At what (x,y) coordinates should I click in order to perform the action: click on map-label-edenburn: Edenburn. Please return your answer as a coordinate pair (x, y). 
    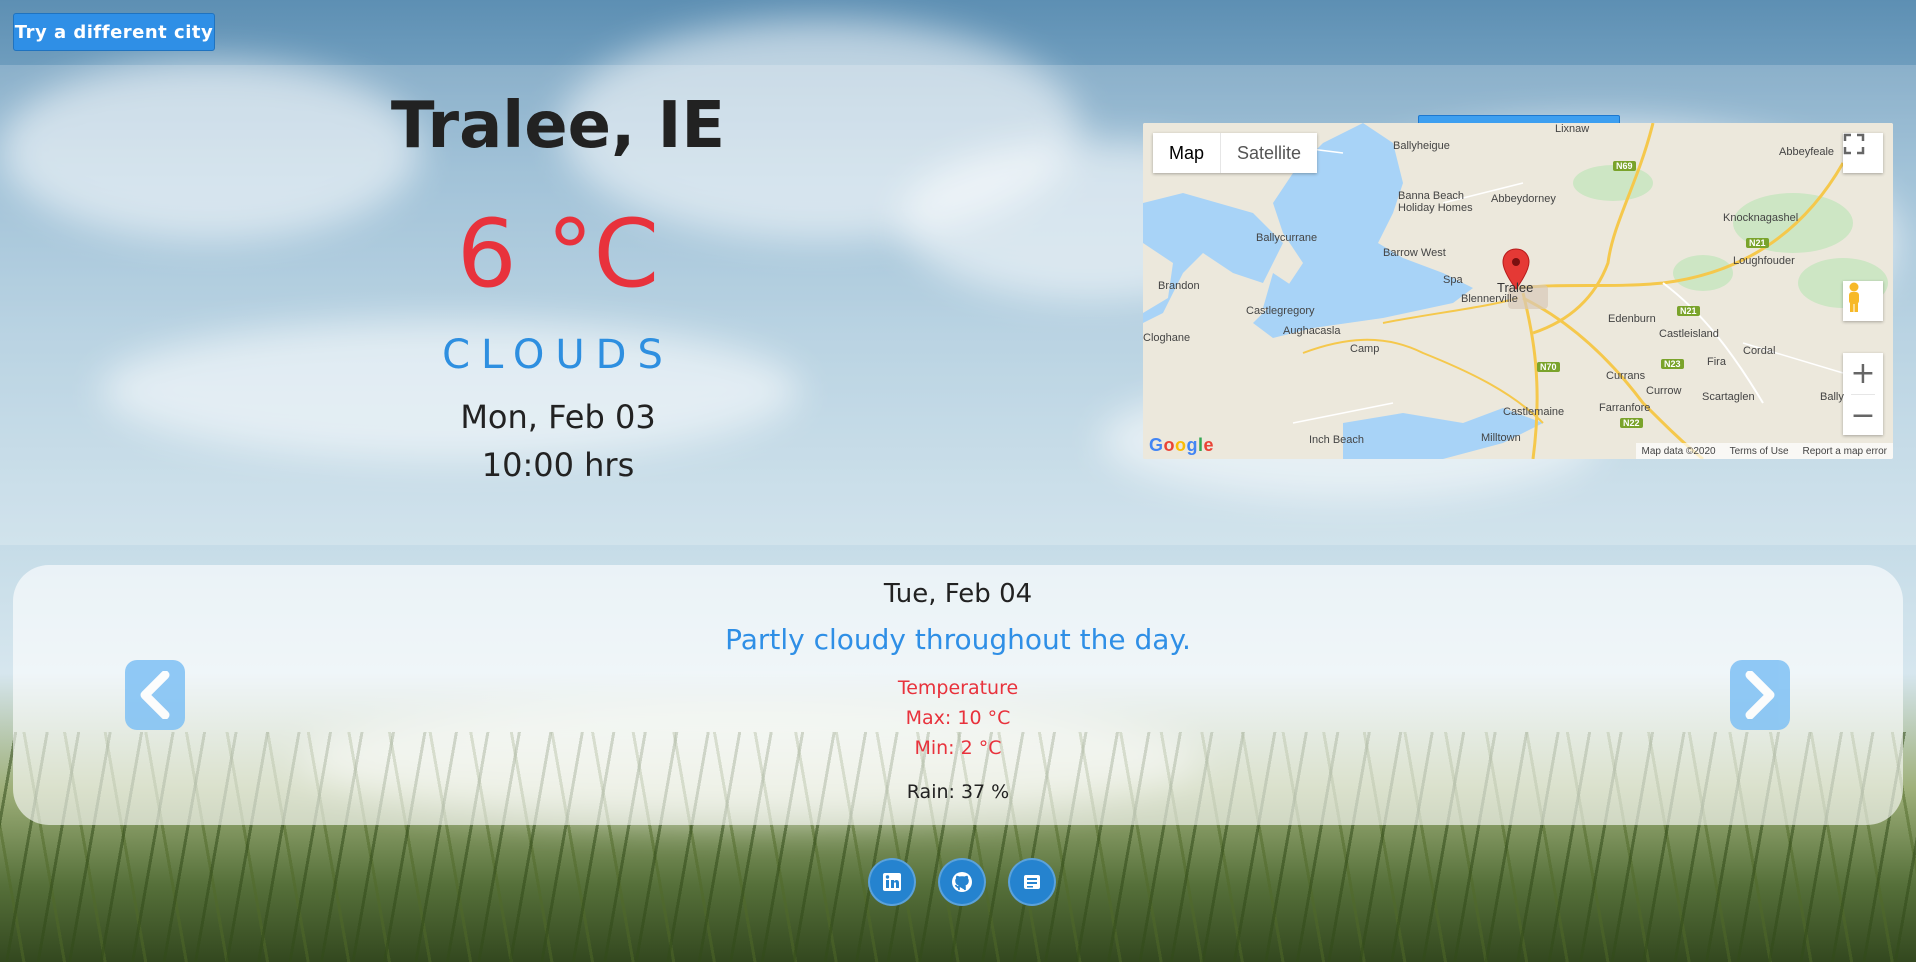
    Looking at the image, I should click on (1632, 319).